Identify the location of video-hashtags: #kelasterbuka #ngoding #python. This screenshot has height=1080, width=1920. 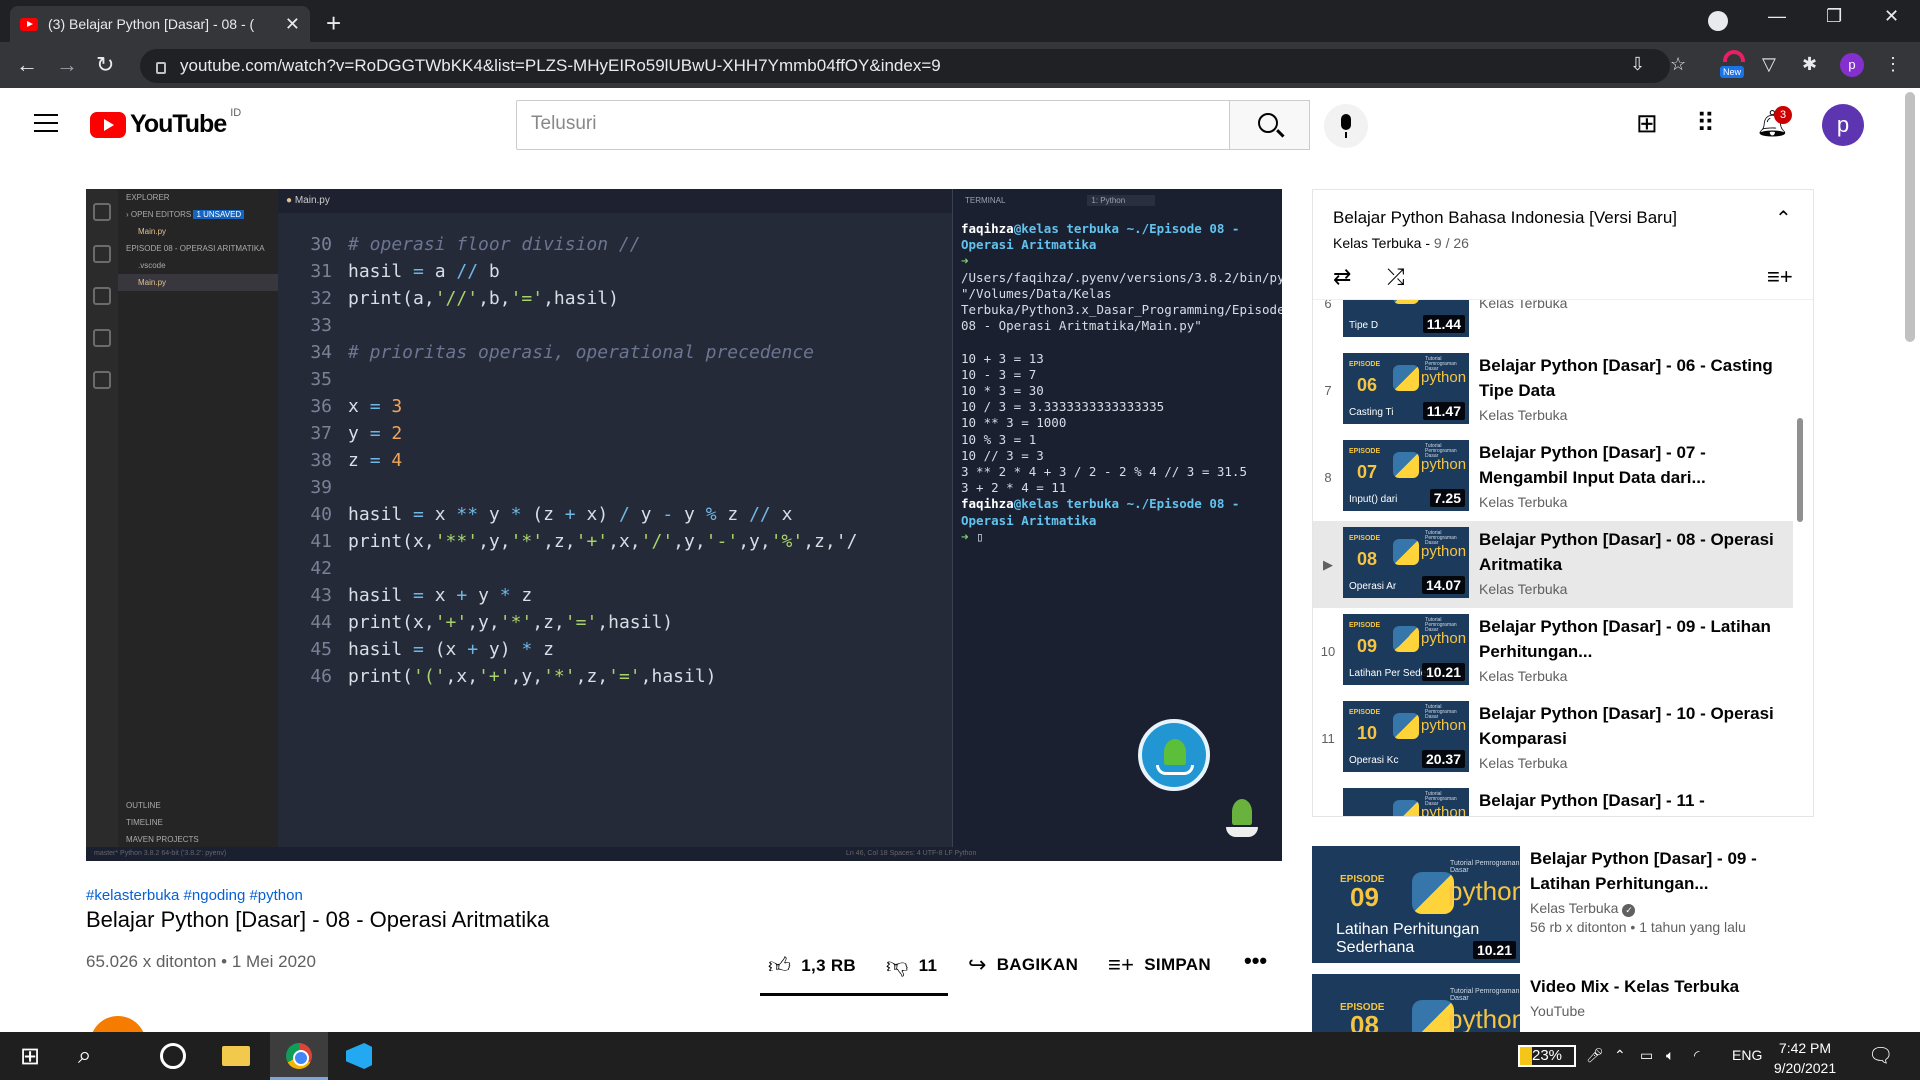
(194, 895).